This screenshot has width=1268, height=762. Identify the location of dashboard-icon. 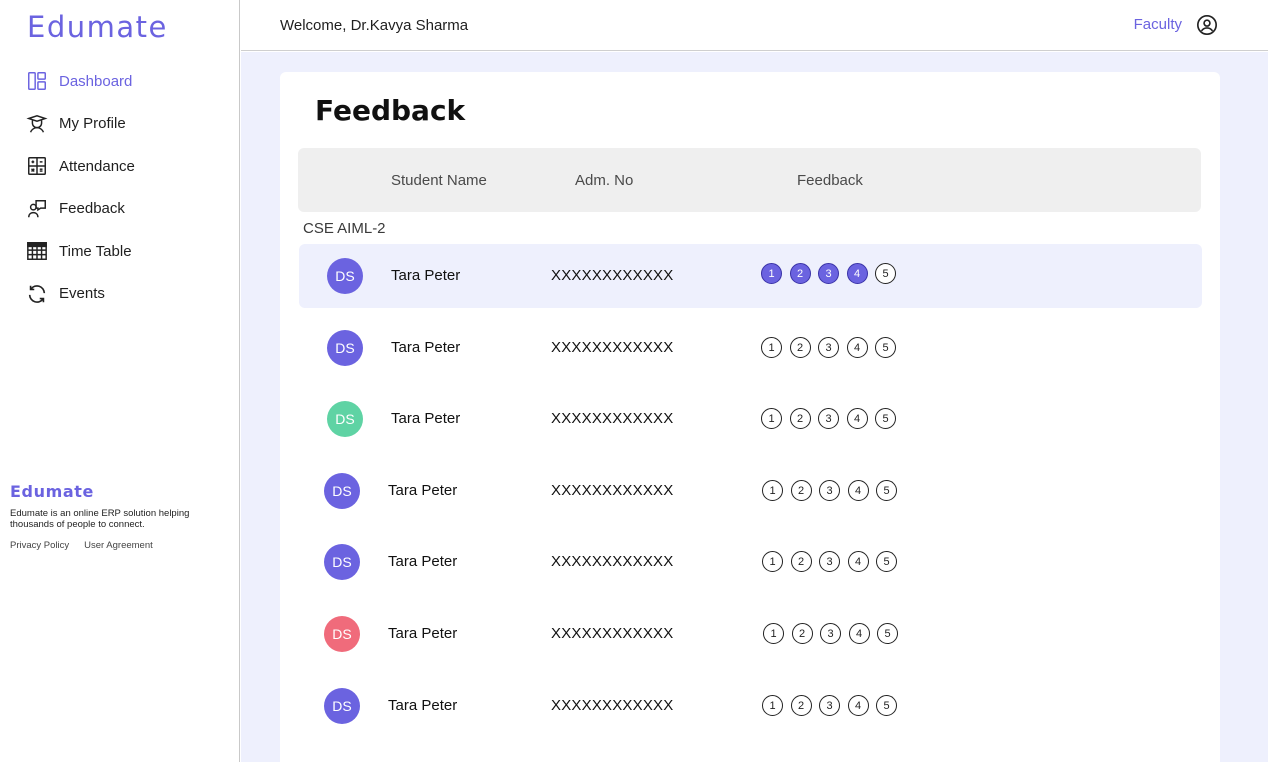
(37, 81).